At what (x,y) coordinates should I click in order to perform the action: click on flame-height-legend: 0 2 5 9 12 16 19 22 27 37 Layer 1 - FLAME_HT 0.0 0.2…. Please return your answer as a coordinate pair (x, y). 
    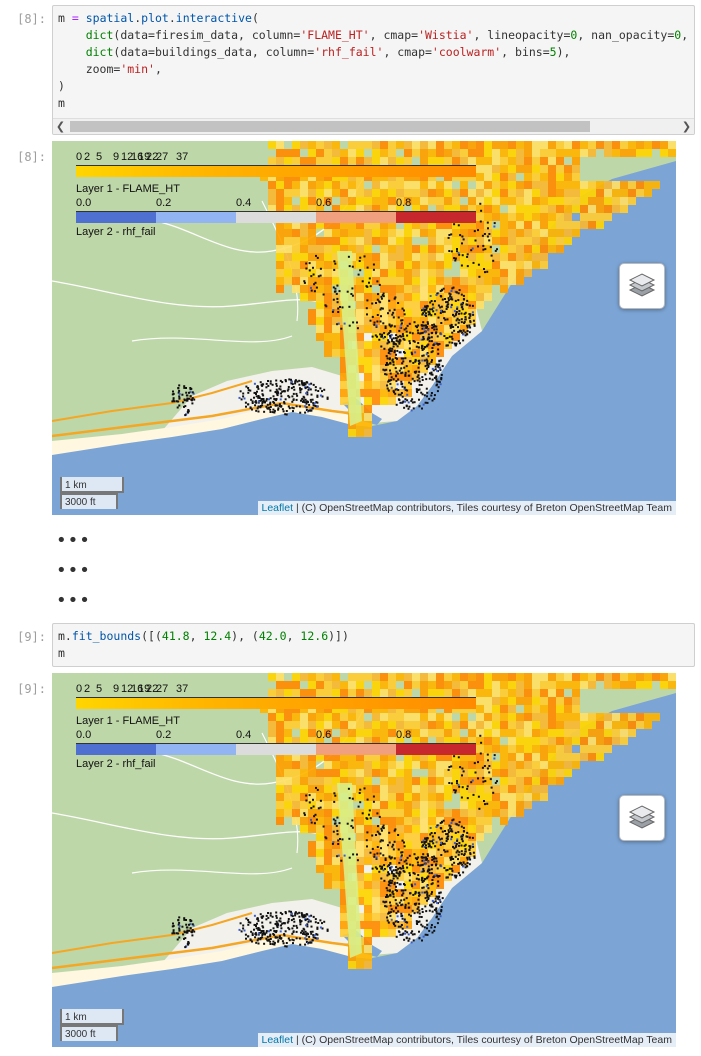
    Looking at the image, I should click on (276, 726).